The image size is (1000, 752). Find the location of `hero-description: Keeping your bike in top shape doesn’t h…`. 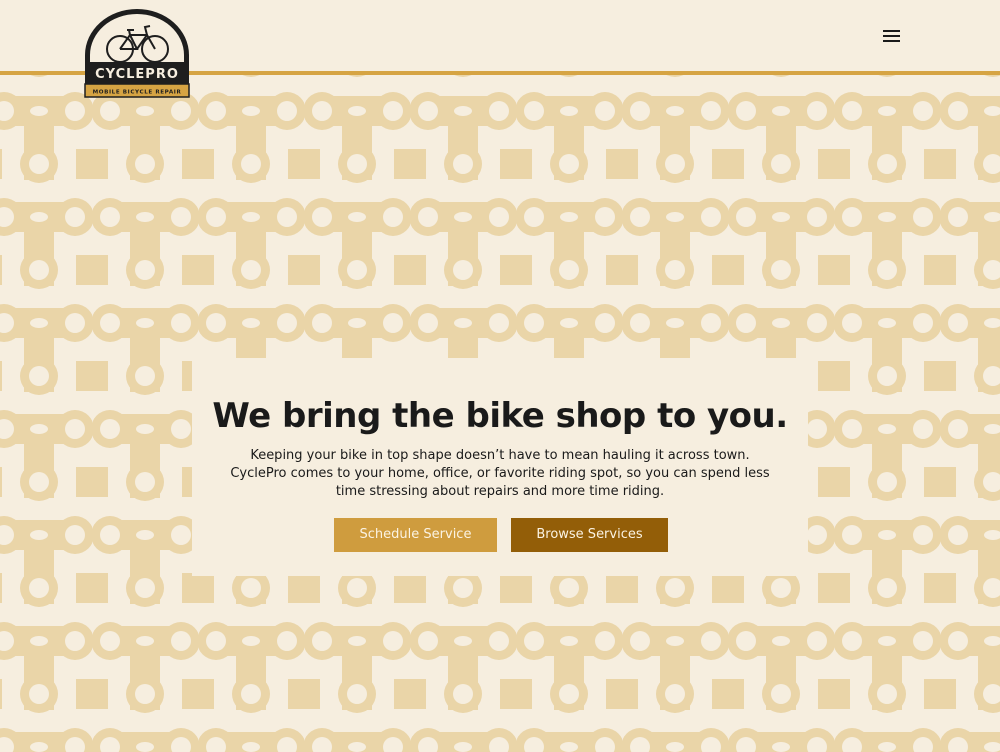

hero-description: Keeping your bike in top shape doesn’t h… is located at coordinates (500, 473).